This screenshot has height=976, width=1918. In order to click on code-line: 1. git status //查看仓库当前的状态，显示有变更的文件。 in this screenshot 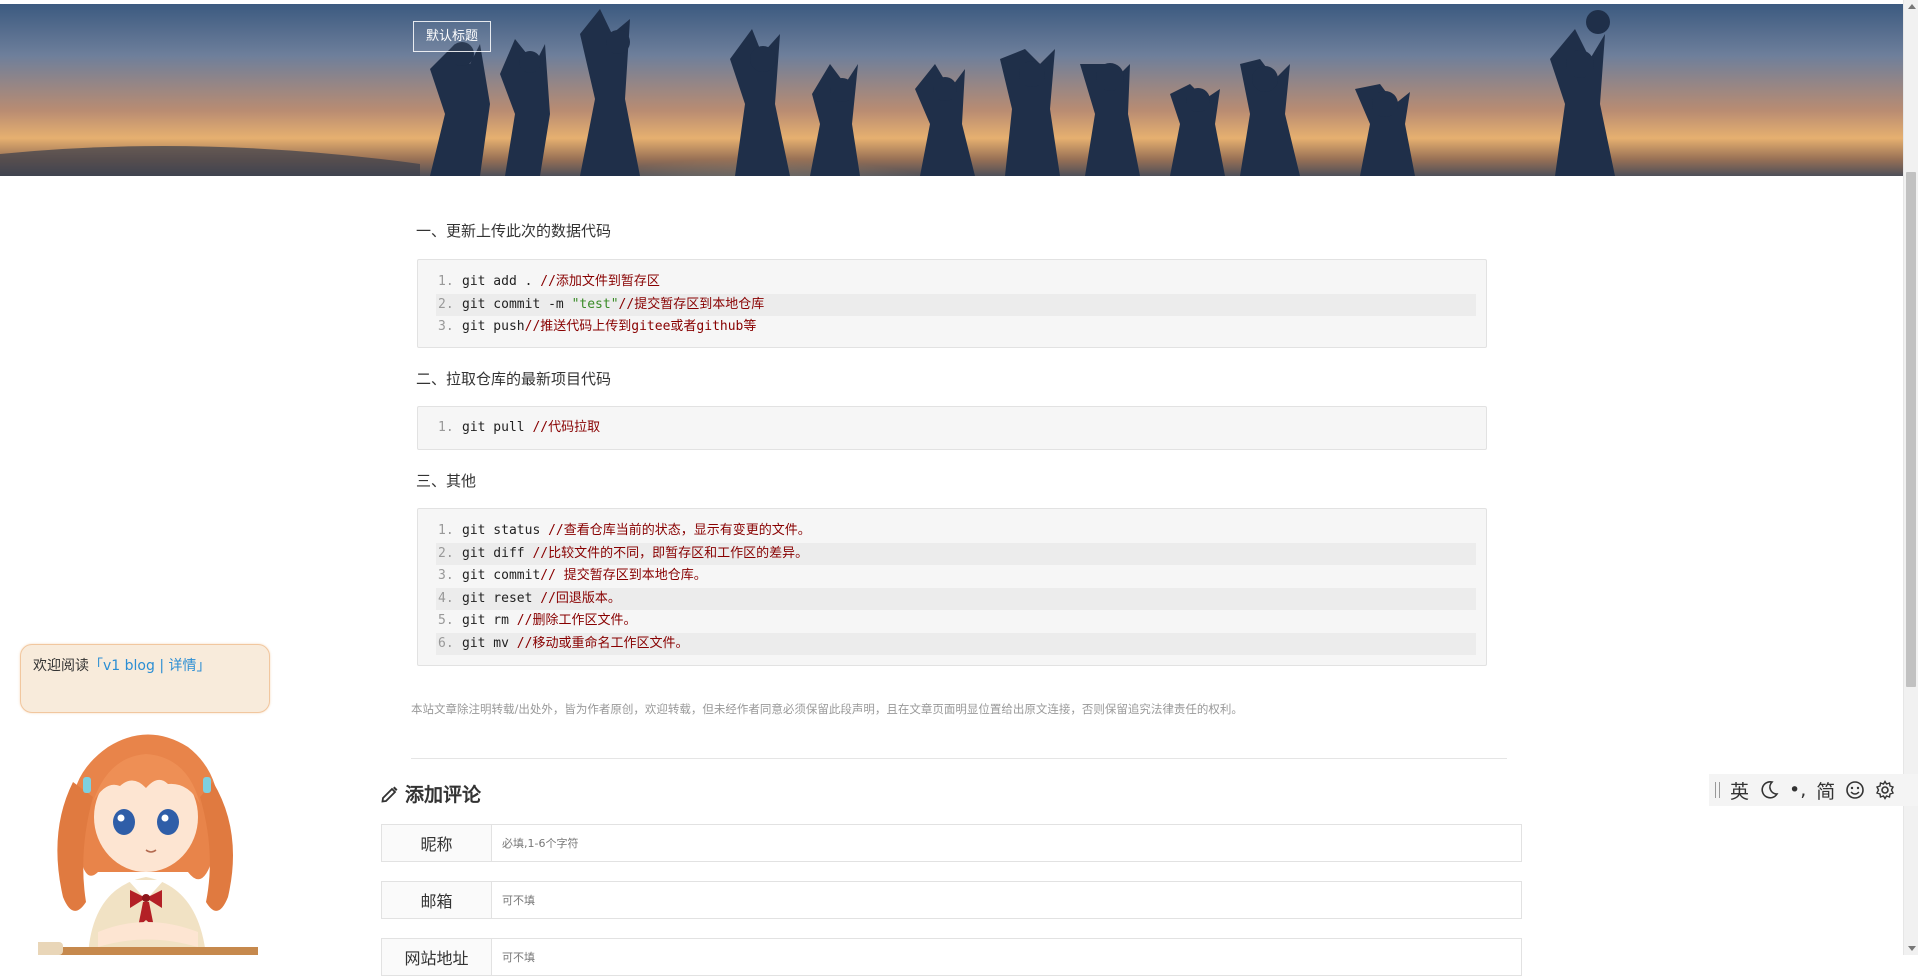, I will do `click(956, 531)`.